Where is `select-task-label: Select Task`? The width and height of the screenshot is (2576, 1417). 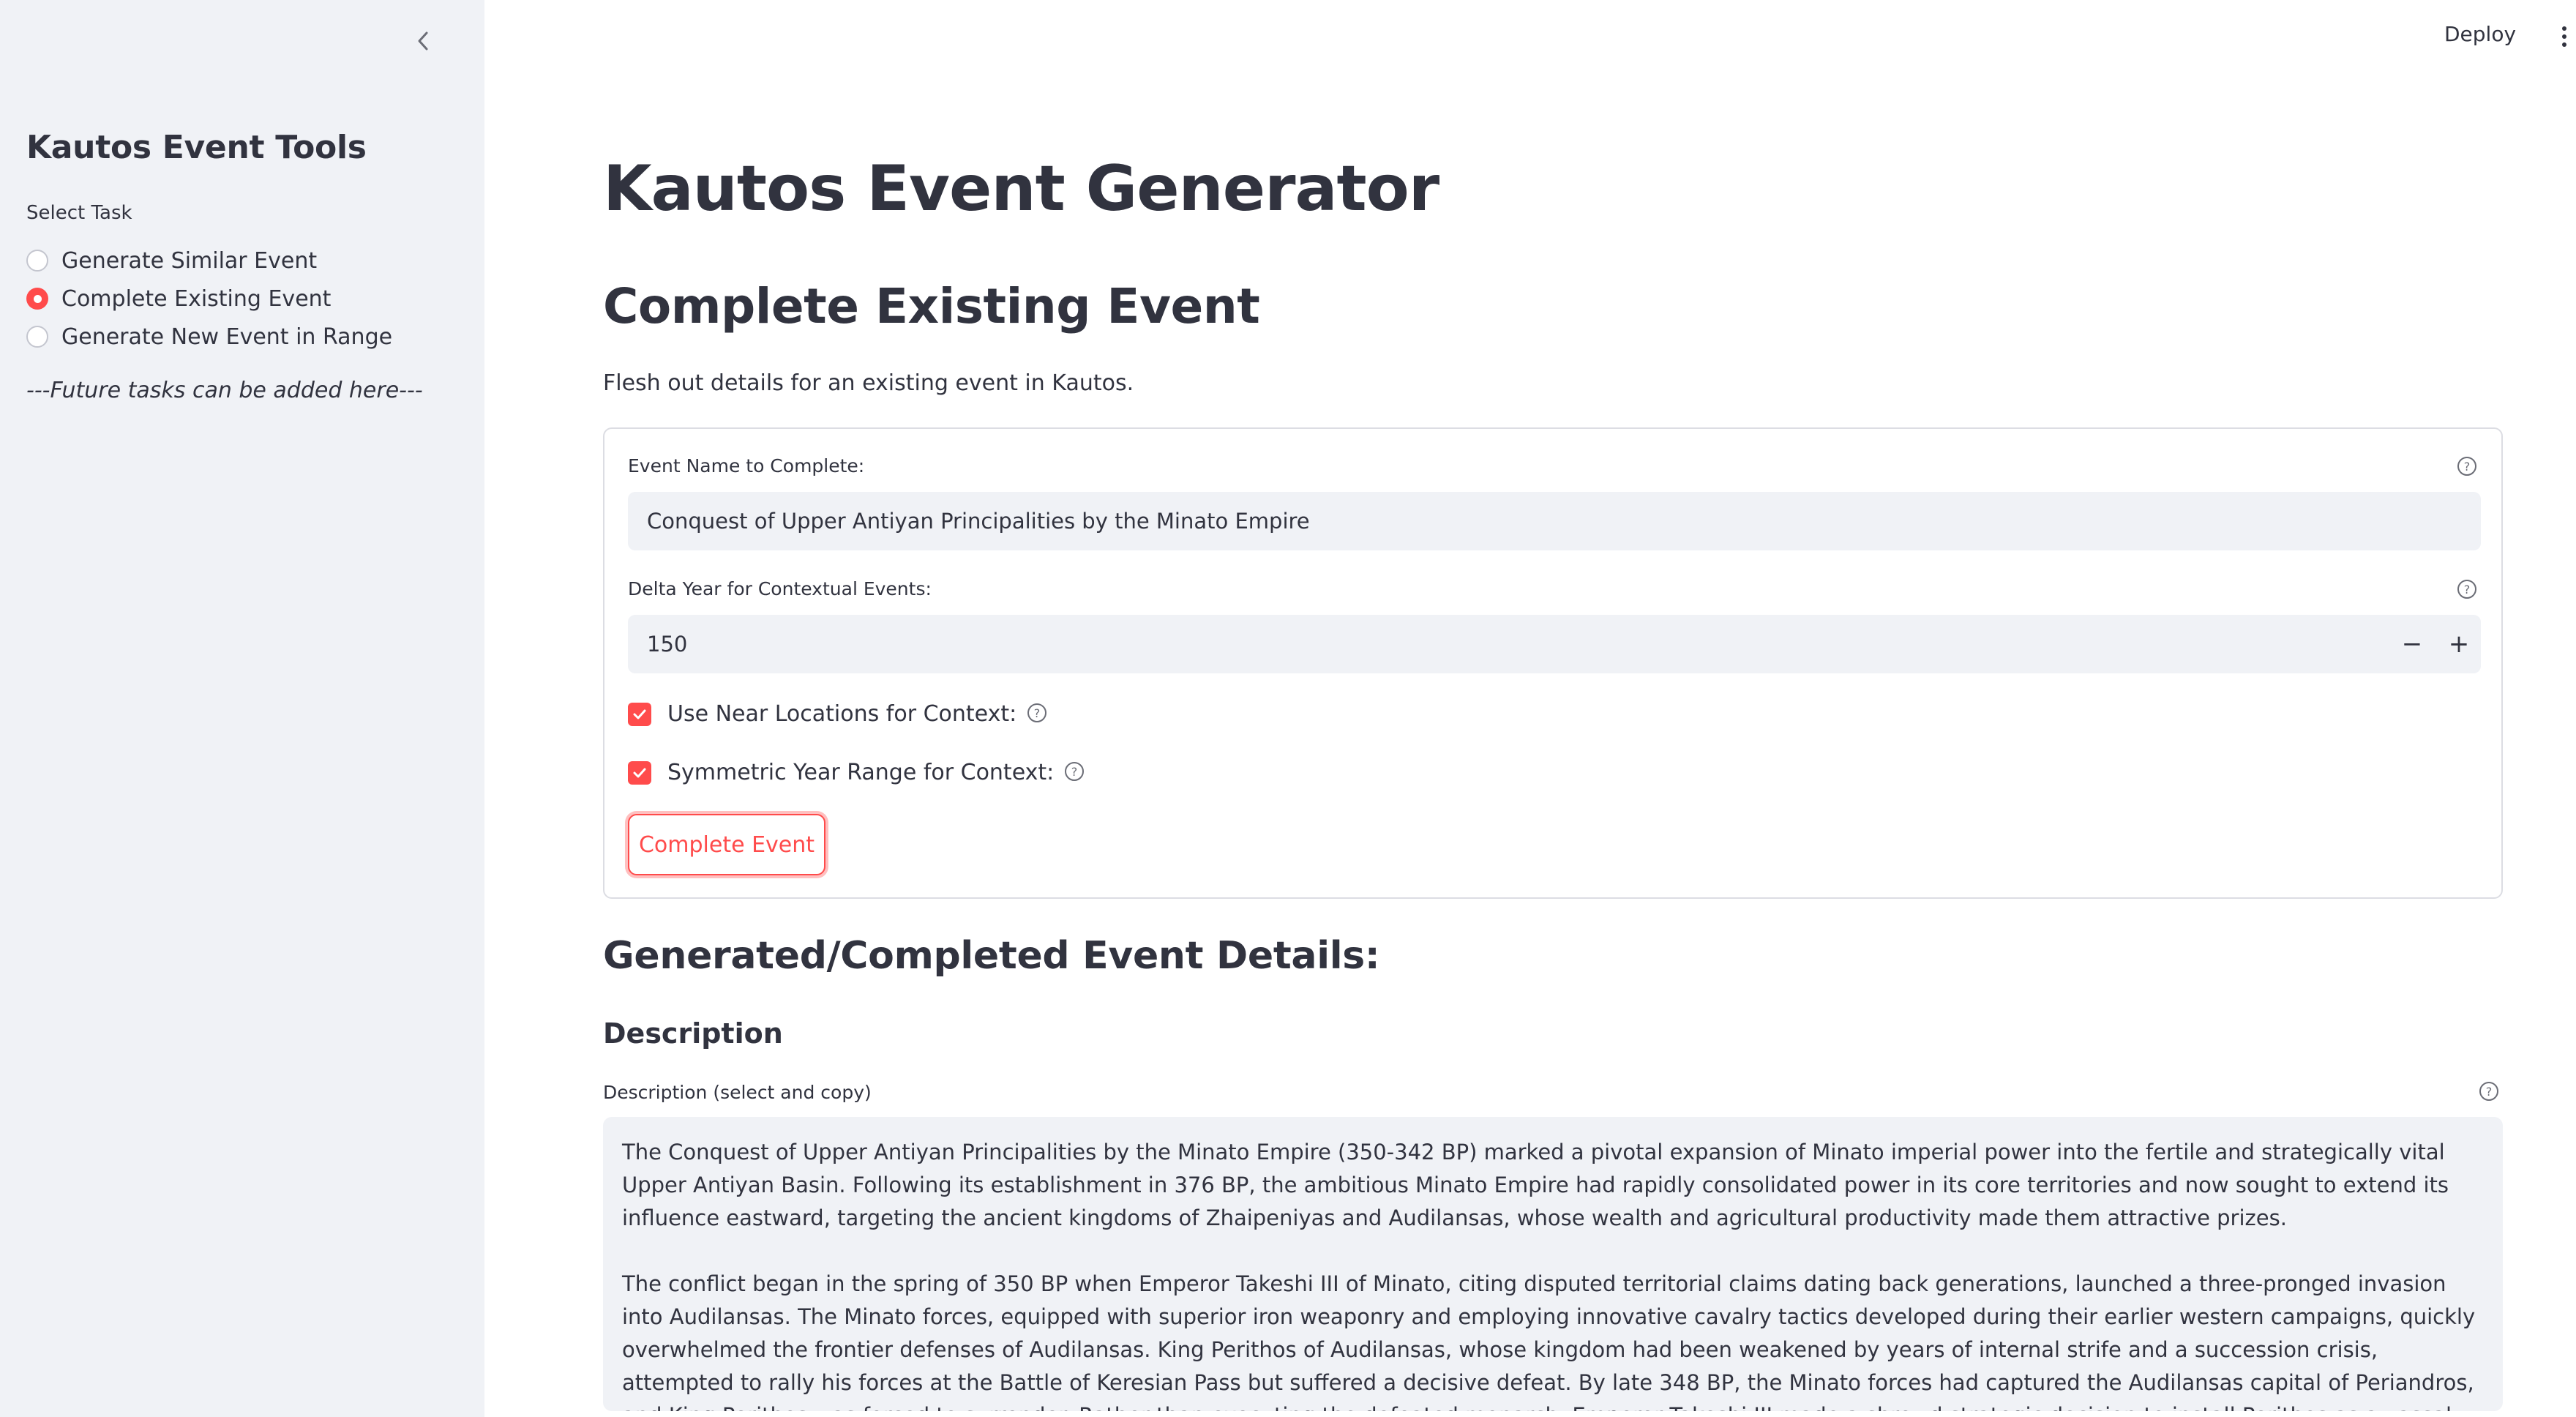 select-task-label: Select Task is located at coordinates (79, 213).